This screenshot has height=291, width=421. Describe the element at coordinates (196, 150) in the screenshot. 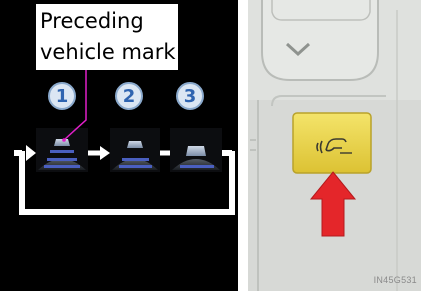

I see `display-short-distance` at that location.